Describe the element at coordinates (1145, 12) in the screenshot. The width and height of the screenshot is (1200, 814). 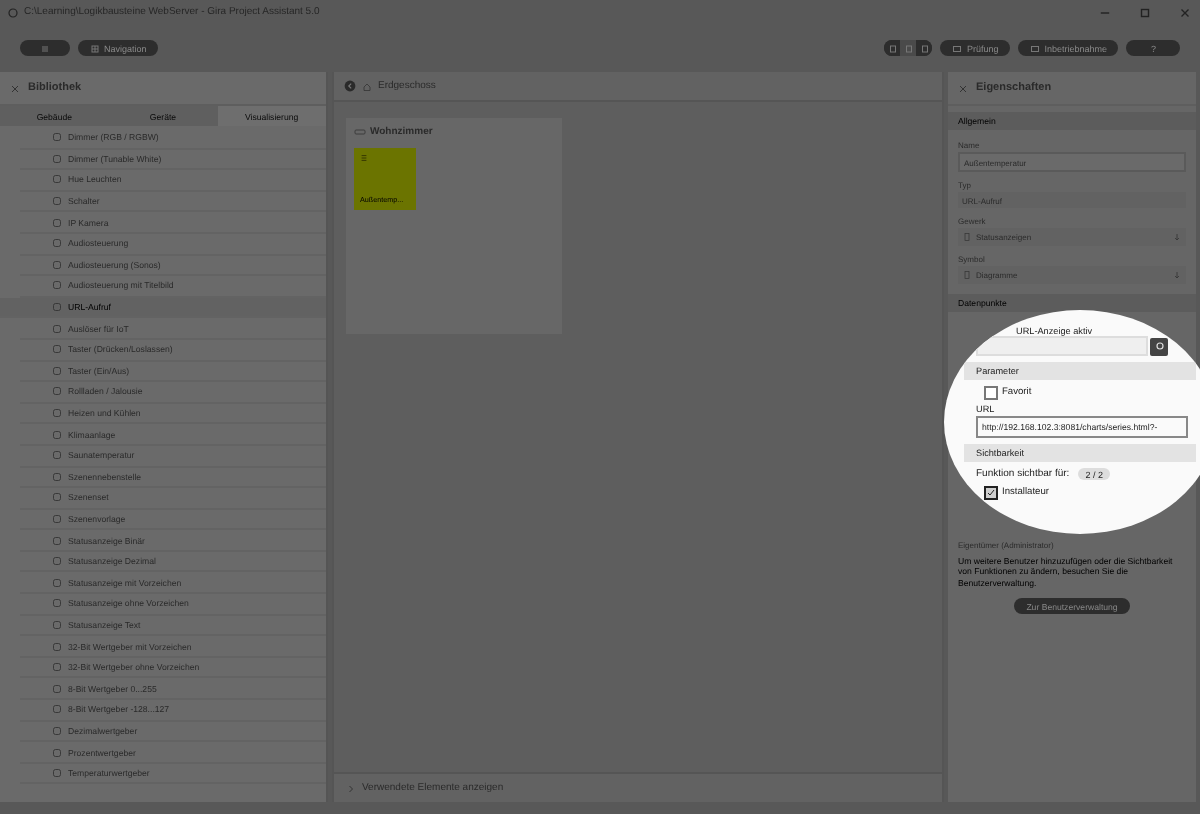
I see `maximize-icon` at that location.